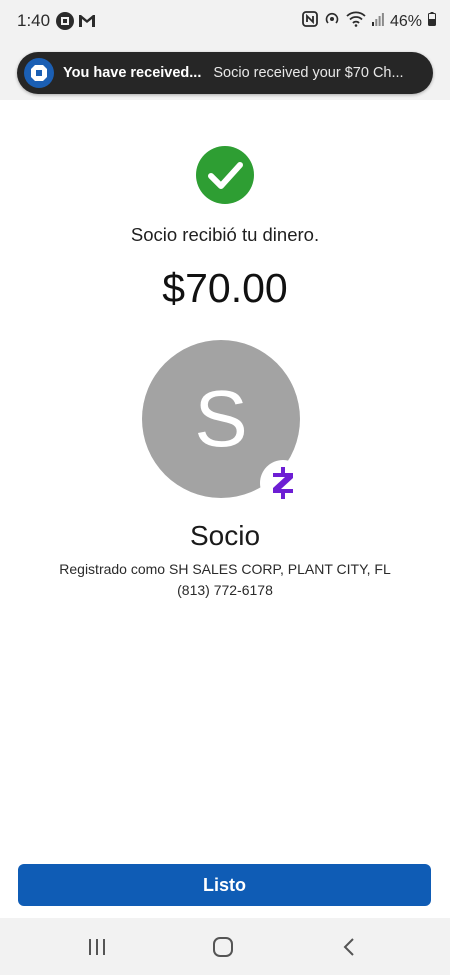 This screenshot has width=450, height=975. Describe the element at coordinates (283, 483) in the screenshot. I see `zelle-icon` at that location.